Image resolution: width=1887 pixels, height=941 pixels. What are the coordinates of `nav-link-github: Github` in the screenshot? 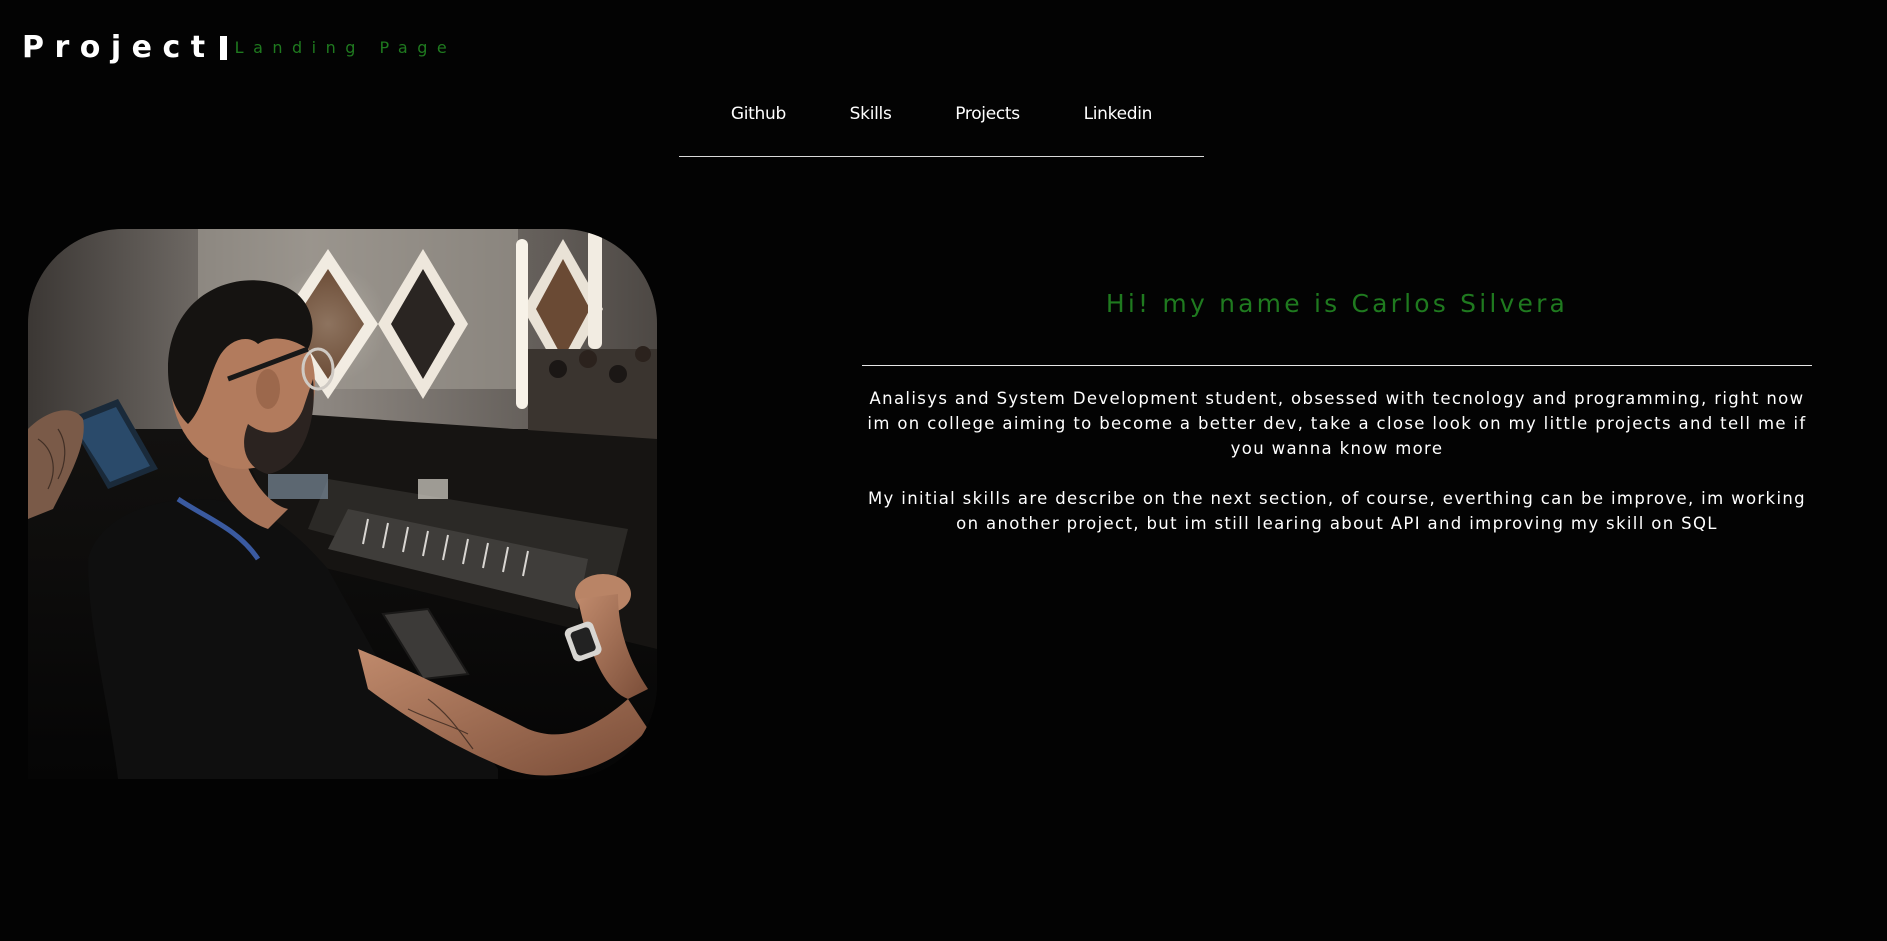 It's located at (758, 114).